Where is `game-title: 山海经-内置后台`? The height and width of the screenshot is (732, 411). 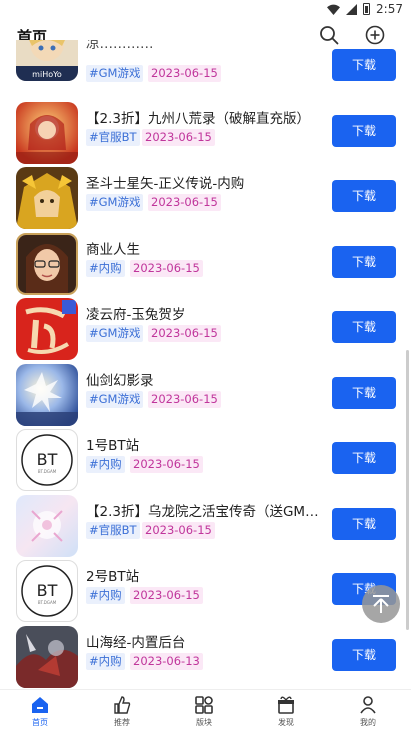 game-title: 山海经-内置后台 is located at coordinates (136, 643).